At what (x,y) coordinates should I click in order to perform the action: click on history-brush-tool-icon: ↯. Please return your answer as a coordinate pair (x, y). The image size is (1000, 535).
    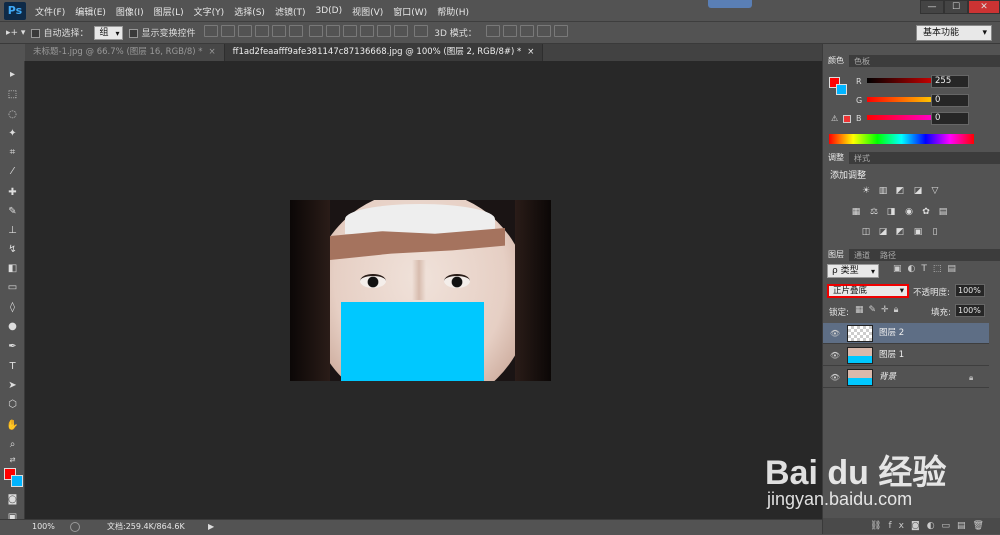
    Looking at the image, I should click on (12, 249).